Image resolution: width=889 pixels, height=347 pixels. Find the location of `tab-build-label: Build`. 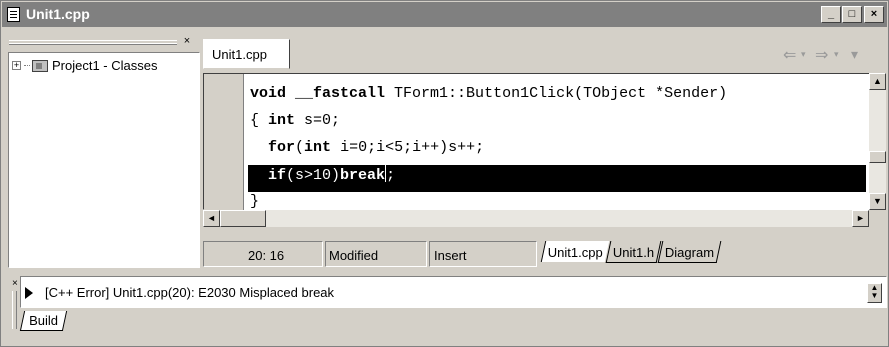

tab-build-label: Build is located at coordinates (44, 320).